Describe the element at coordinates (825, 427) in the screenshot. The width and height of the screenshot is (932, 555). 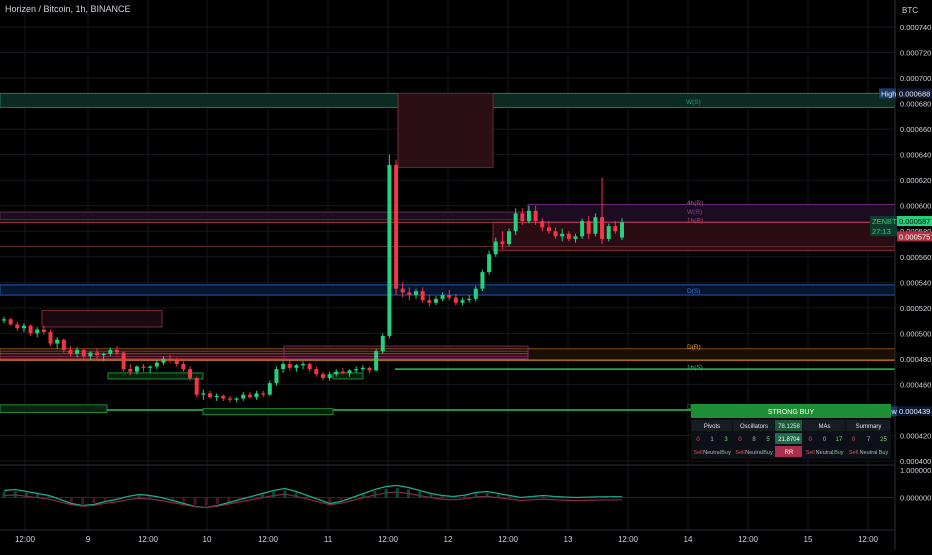
I see `table-col-header: MAs` at that location.